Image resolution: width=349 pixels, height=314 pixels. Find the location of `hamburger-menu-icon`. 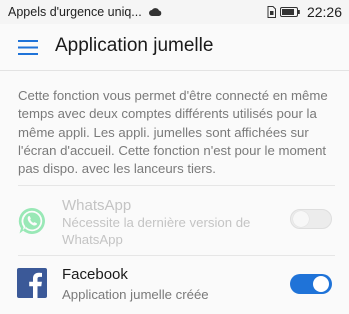

hamburger-menu-icon is located at coordinates (28, 47).